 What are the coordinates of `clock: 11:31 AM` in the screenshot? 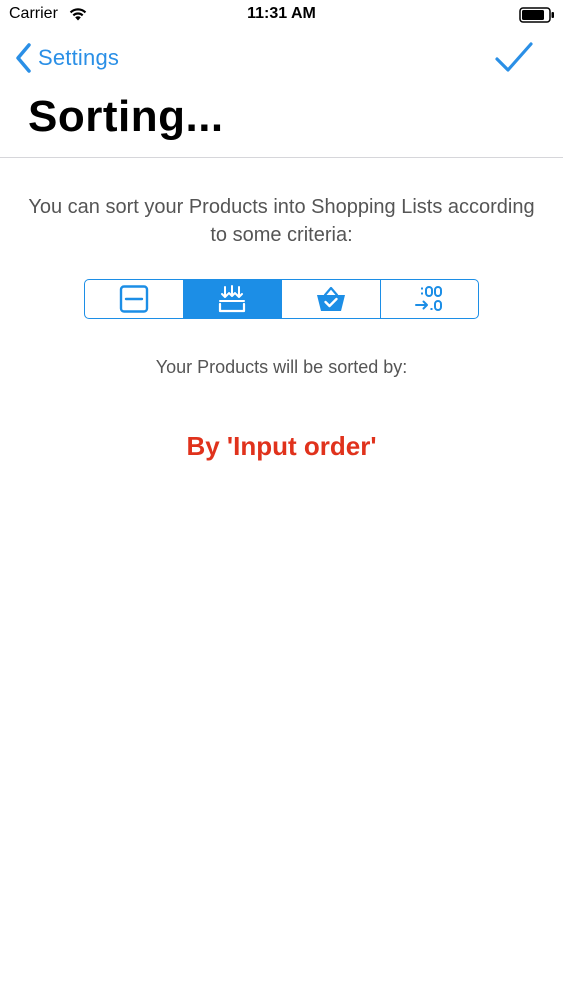 It's located at (281, 13).